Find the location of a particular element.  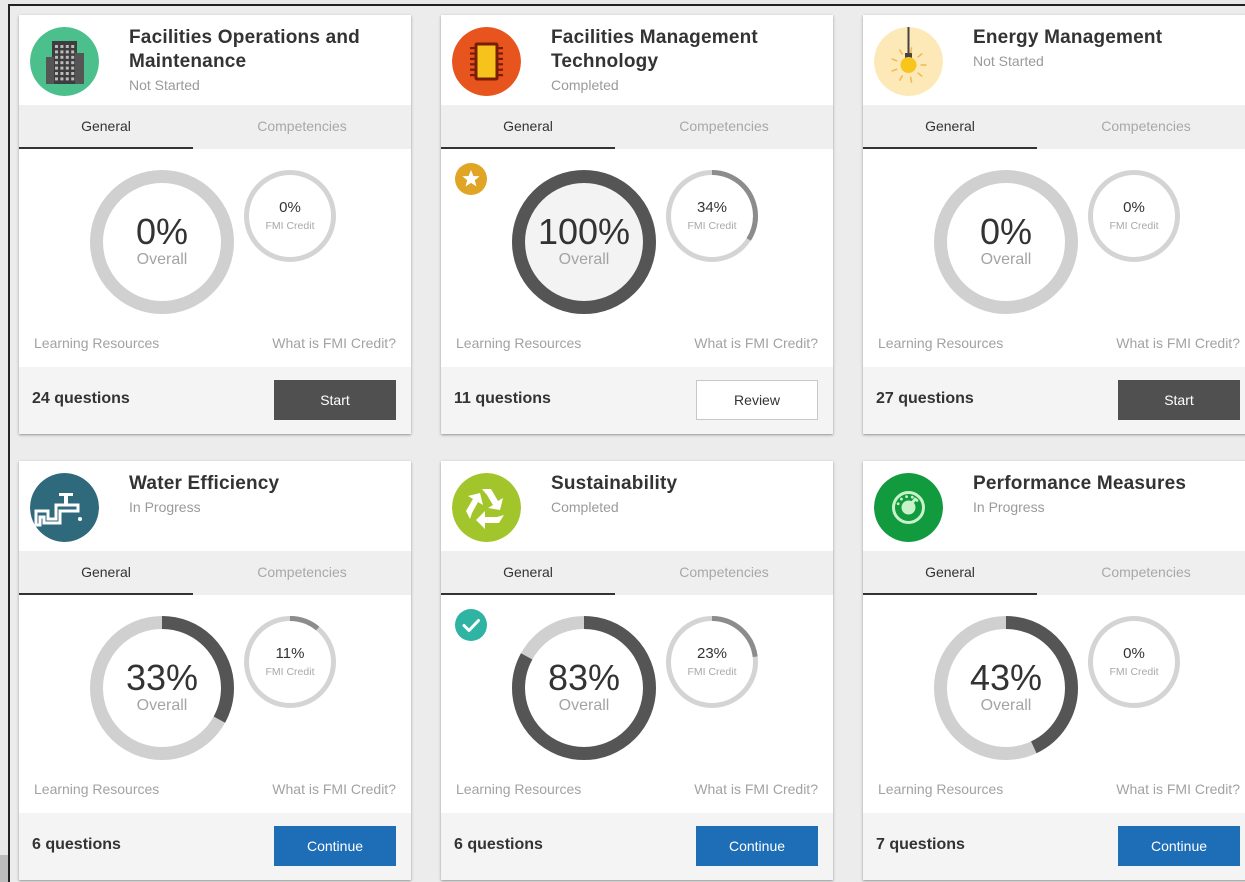

overall-percent: 33% is located at coordinates (162, 677).